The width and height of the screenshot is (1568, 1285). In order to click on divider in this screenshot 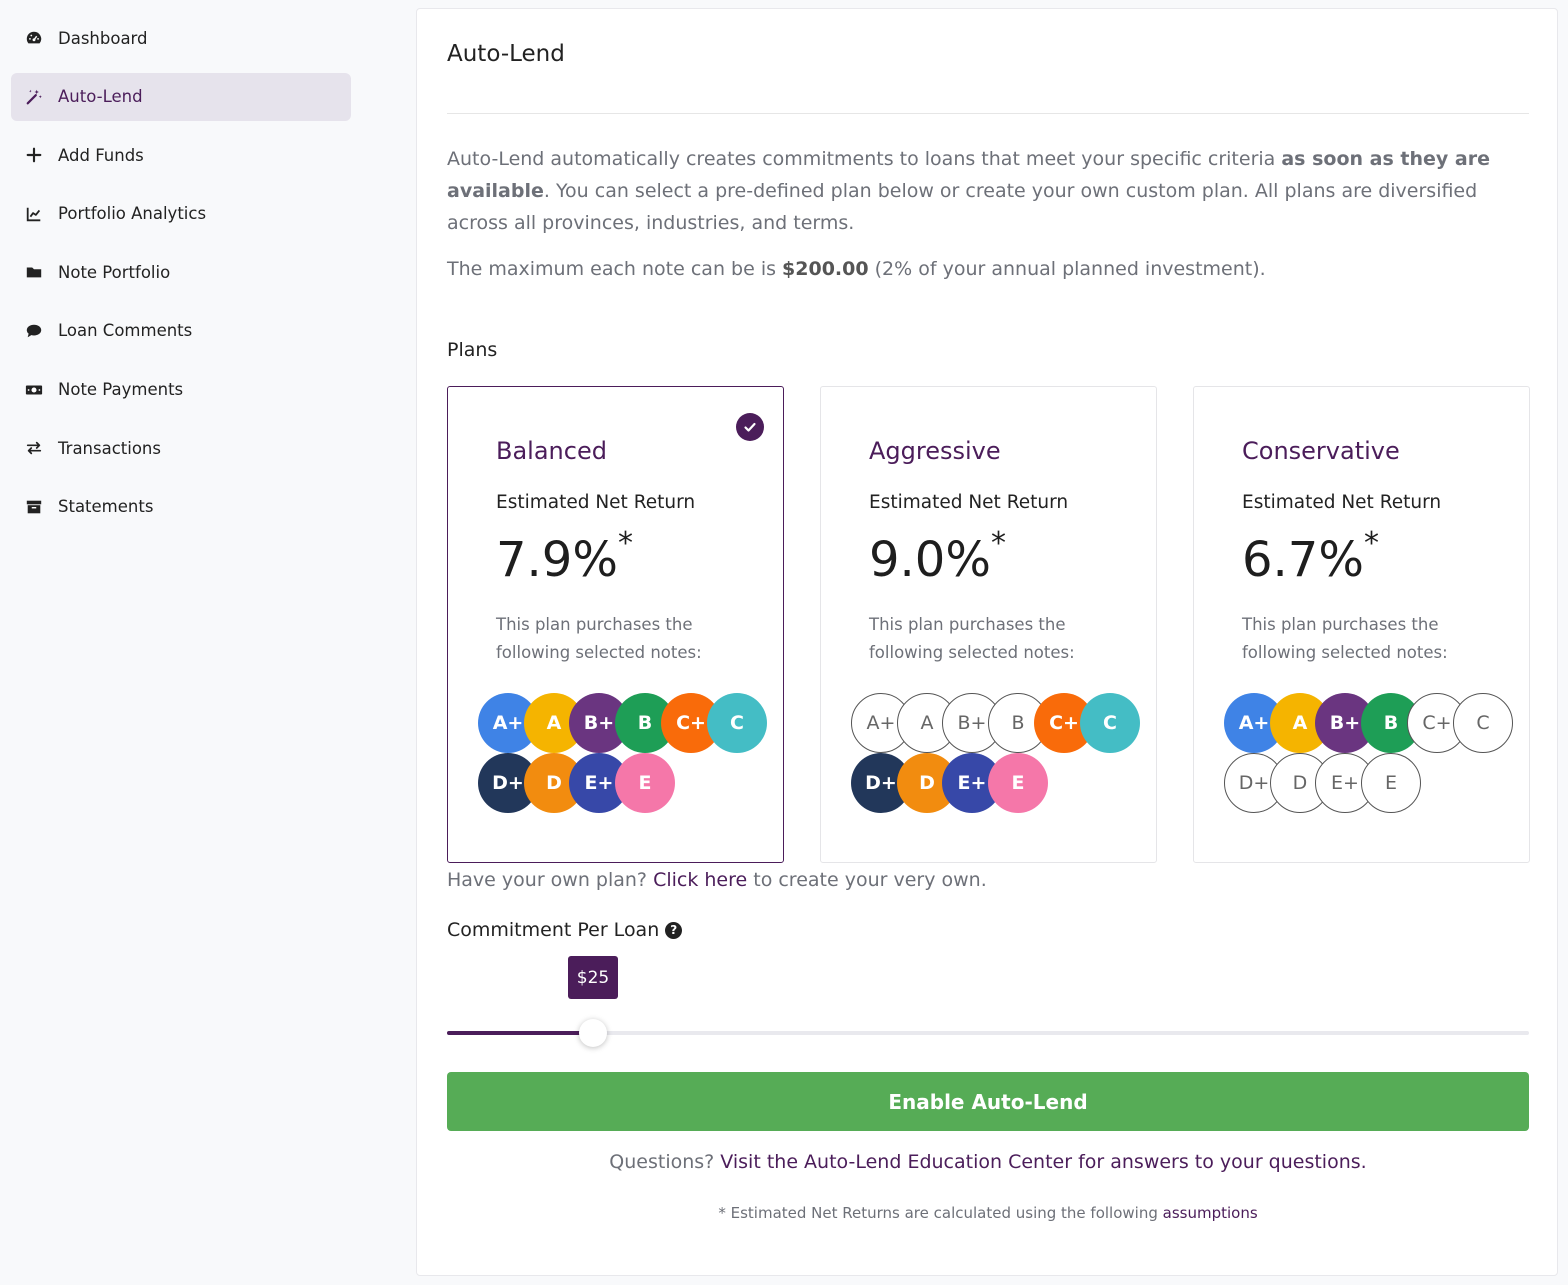, I will do `click(988, 113)`.